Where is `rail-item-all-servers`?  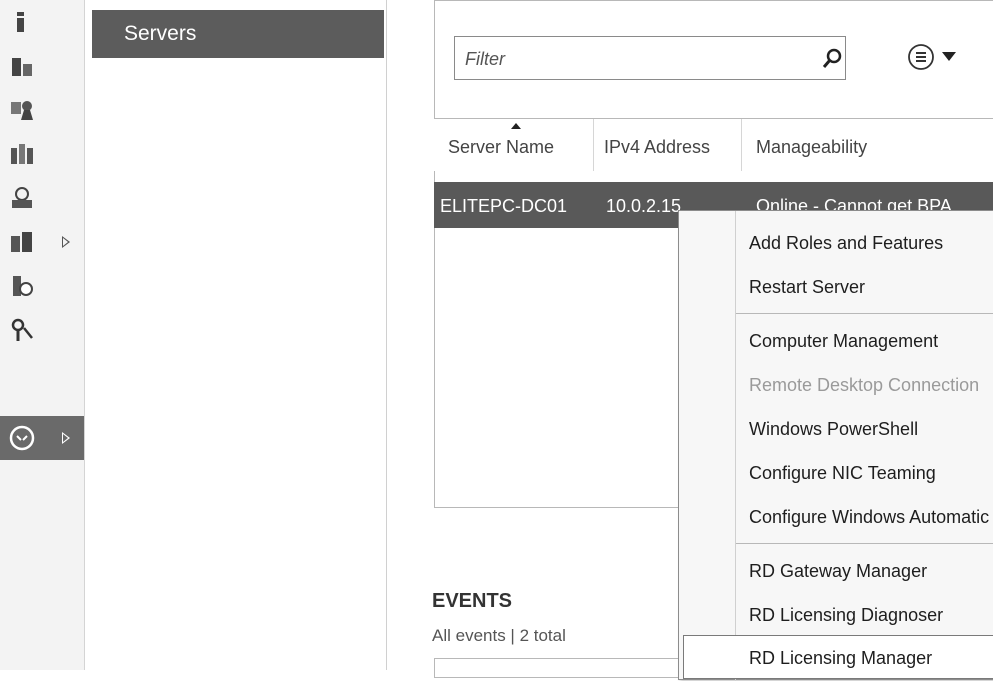
rail-item-all-servers is located at coordinates (42, 110).